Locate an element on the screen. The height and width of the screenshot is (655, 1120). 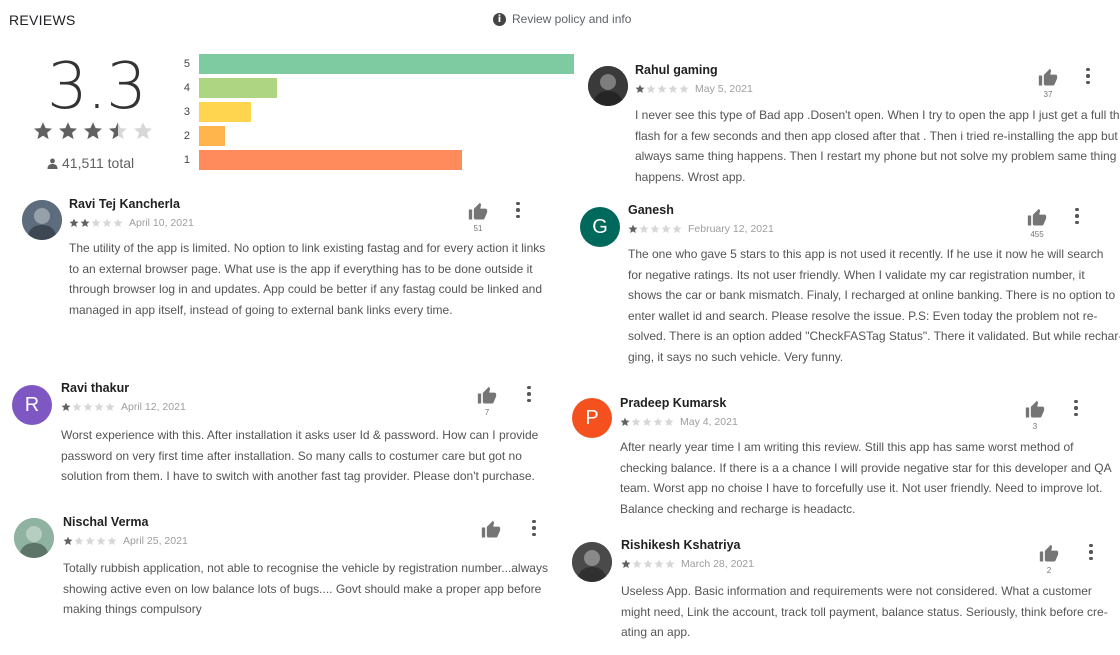
avatar: R is located at coordinates (32, 405).